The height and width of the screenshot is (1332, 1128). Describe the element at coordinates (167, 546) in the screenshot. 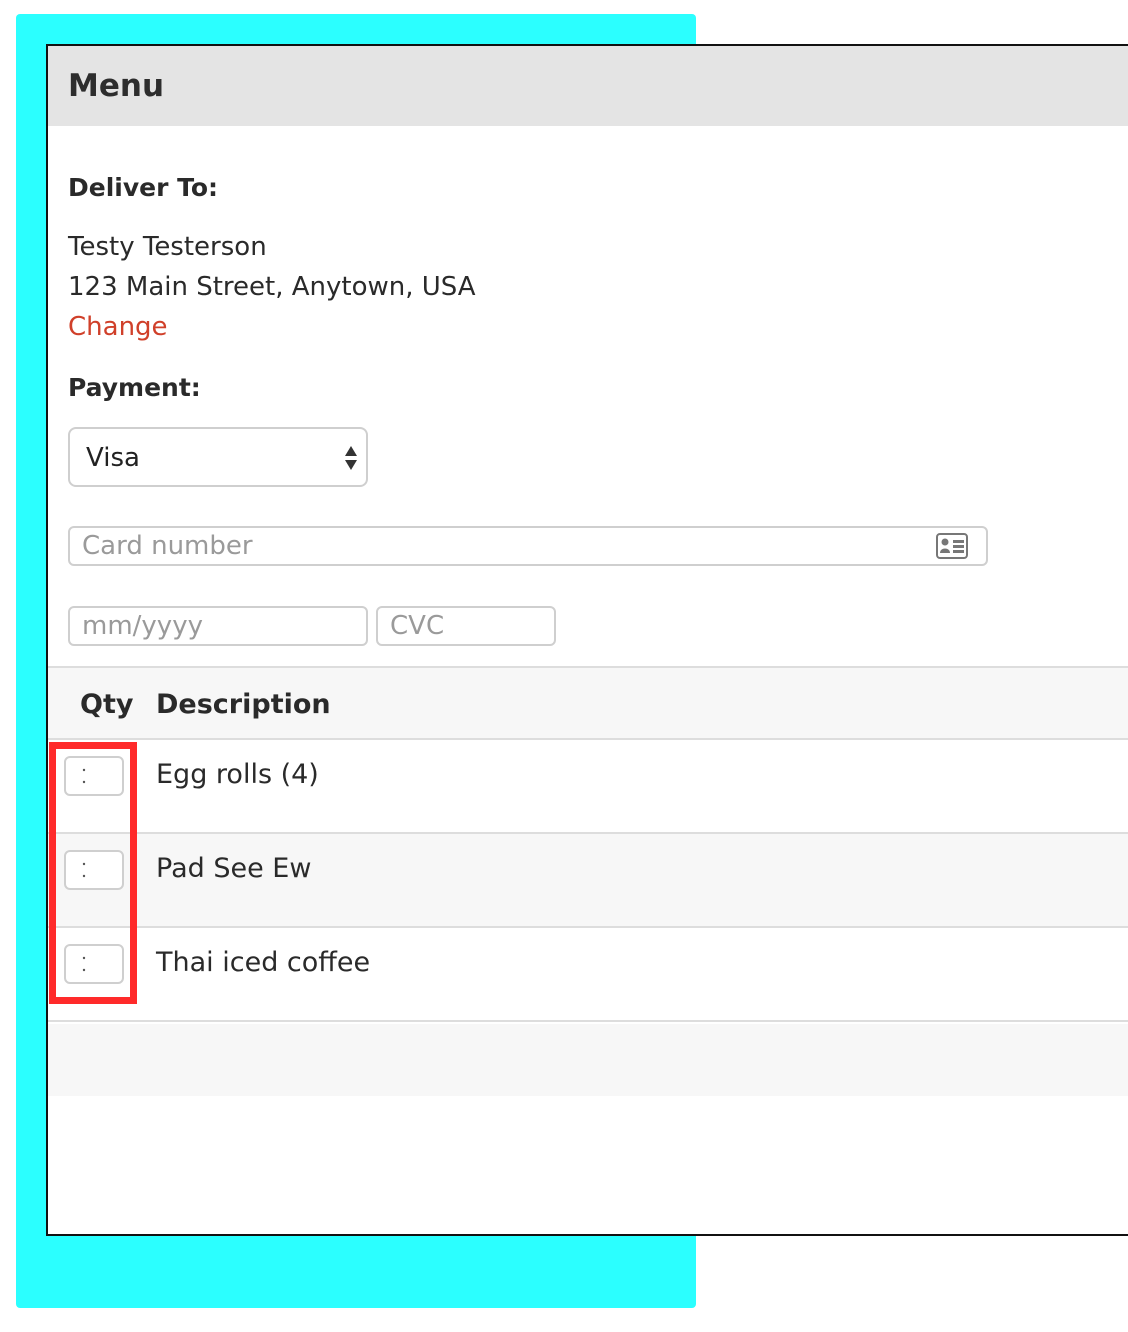

I see `card-number-placeholder: Card number` at that location.